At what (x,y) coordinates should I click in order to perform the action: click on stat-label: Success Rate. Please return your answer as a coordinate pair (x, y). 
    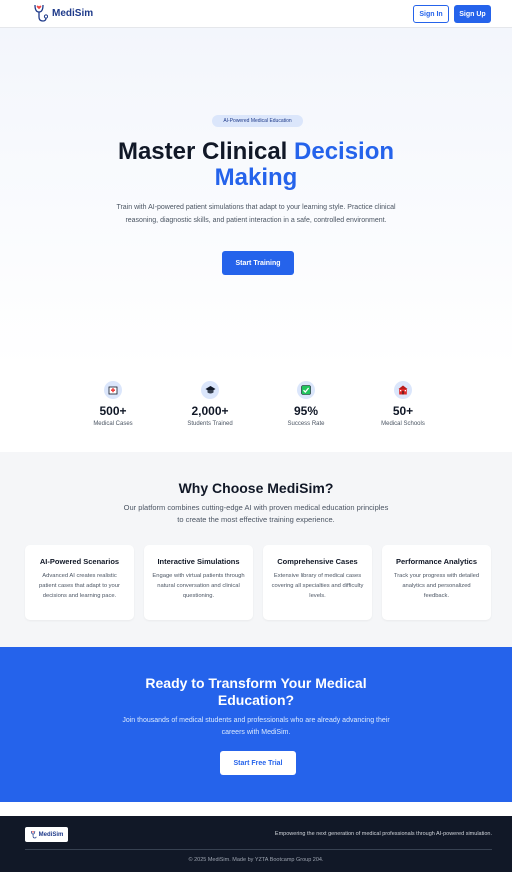
    Looking at the image, I should click on (306, 424).